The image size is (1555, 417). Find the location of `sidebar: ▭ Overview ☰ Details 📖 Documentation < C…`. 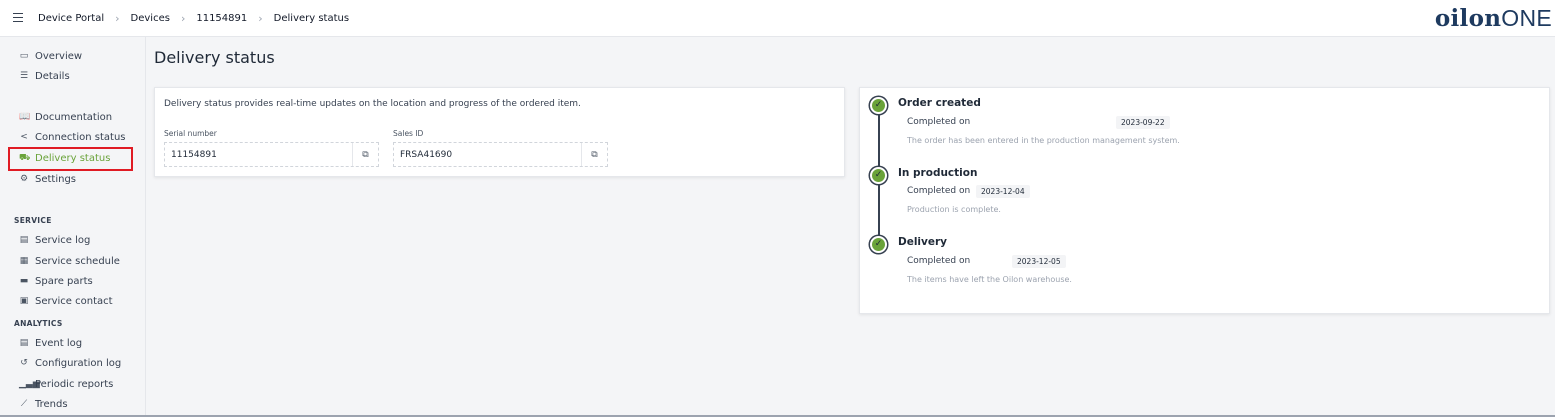

sidebar: ▭ Overview ☰ Details 📖 Documentation < C… is located at coordinates (73, 227).